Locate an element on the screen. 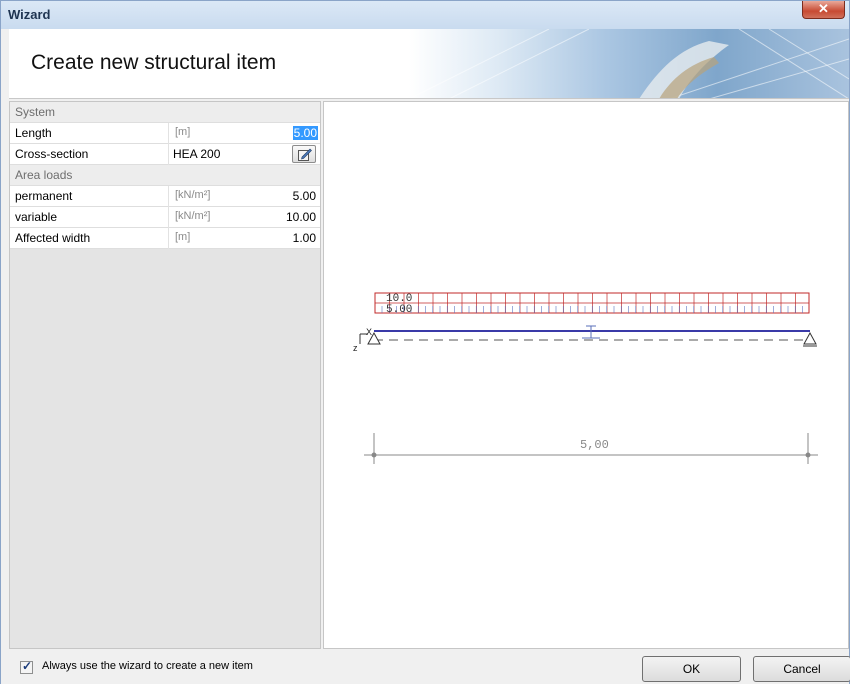 This screenshot has height=684, width=850. group-label: Area loads is located at coordinates (44, 175).